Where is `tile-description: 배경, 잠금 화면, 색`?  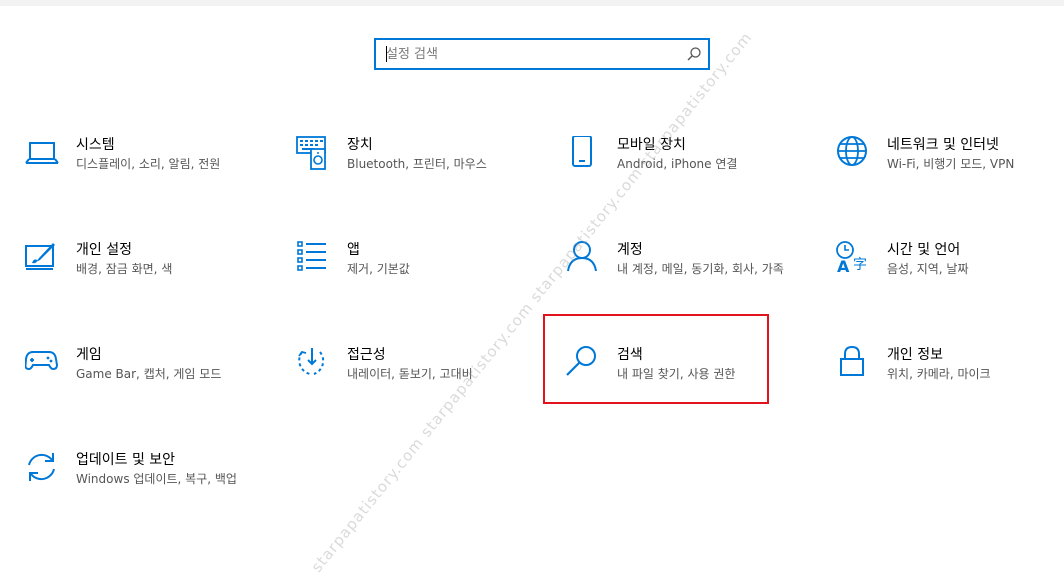
tile-description: 배경, 잠금 화면, 색 is located at coordinates (124, 269).